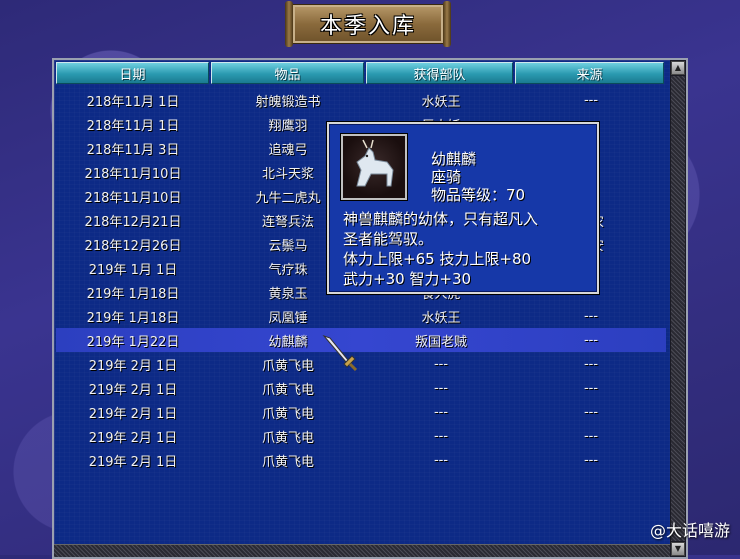 This screenshot has height=559, width=740. What do you see at coordinates (589, 73) in the screenshot?
I see `column-header-source: 来源` at bounding box center [589, 73].